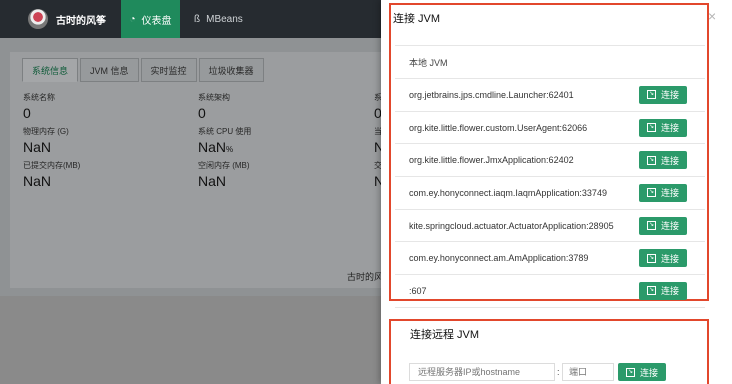 This screenshot has height=384, width=732. I want to click on remote-connect-label: 连接, so click(649, 372).